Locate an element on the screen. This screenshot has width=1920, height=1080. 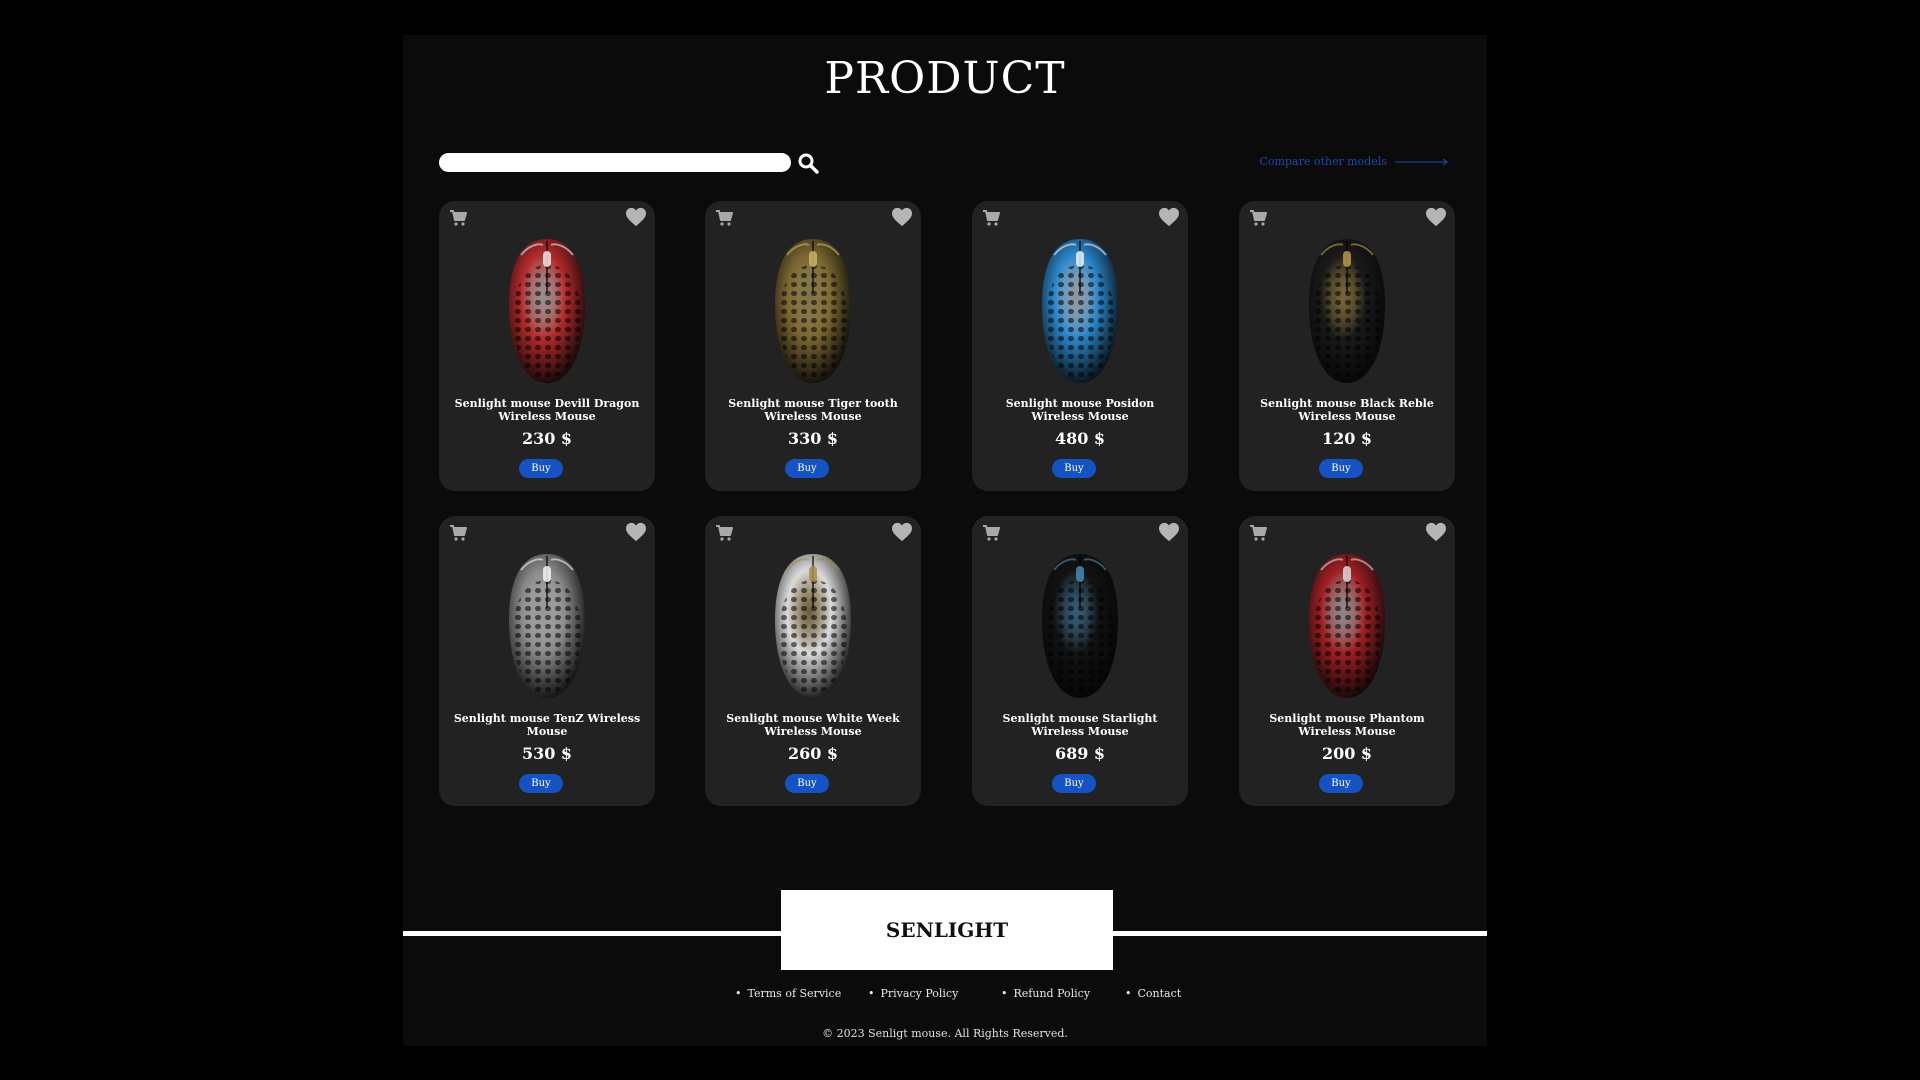
refund-link: Refund Policy is located at coordinates (1046, 993).